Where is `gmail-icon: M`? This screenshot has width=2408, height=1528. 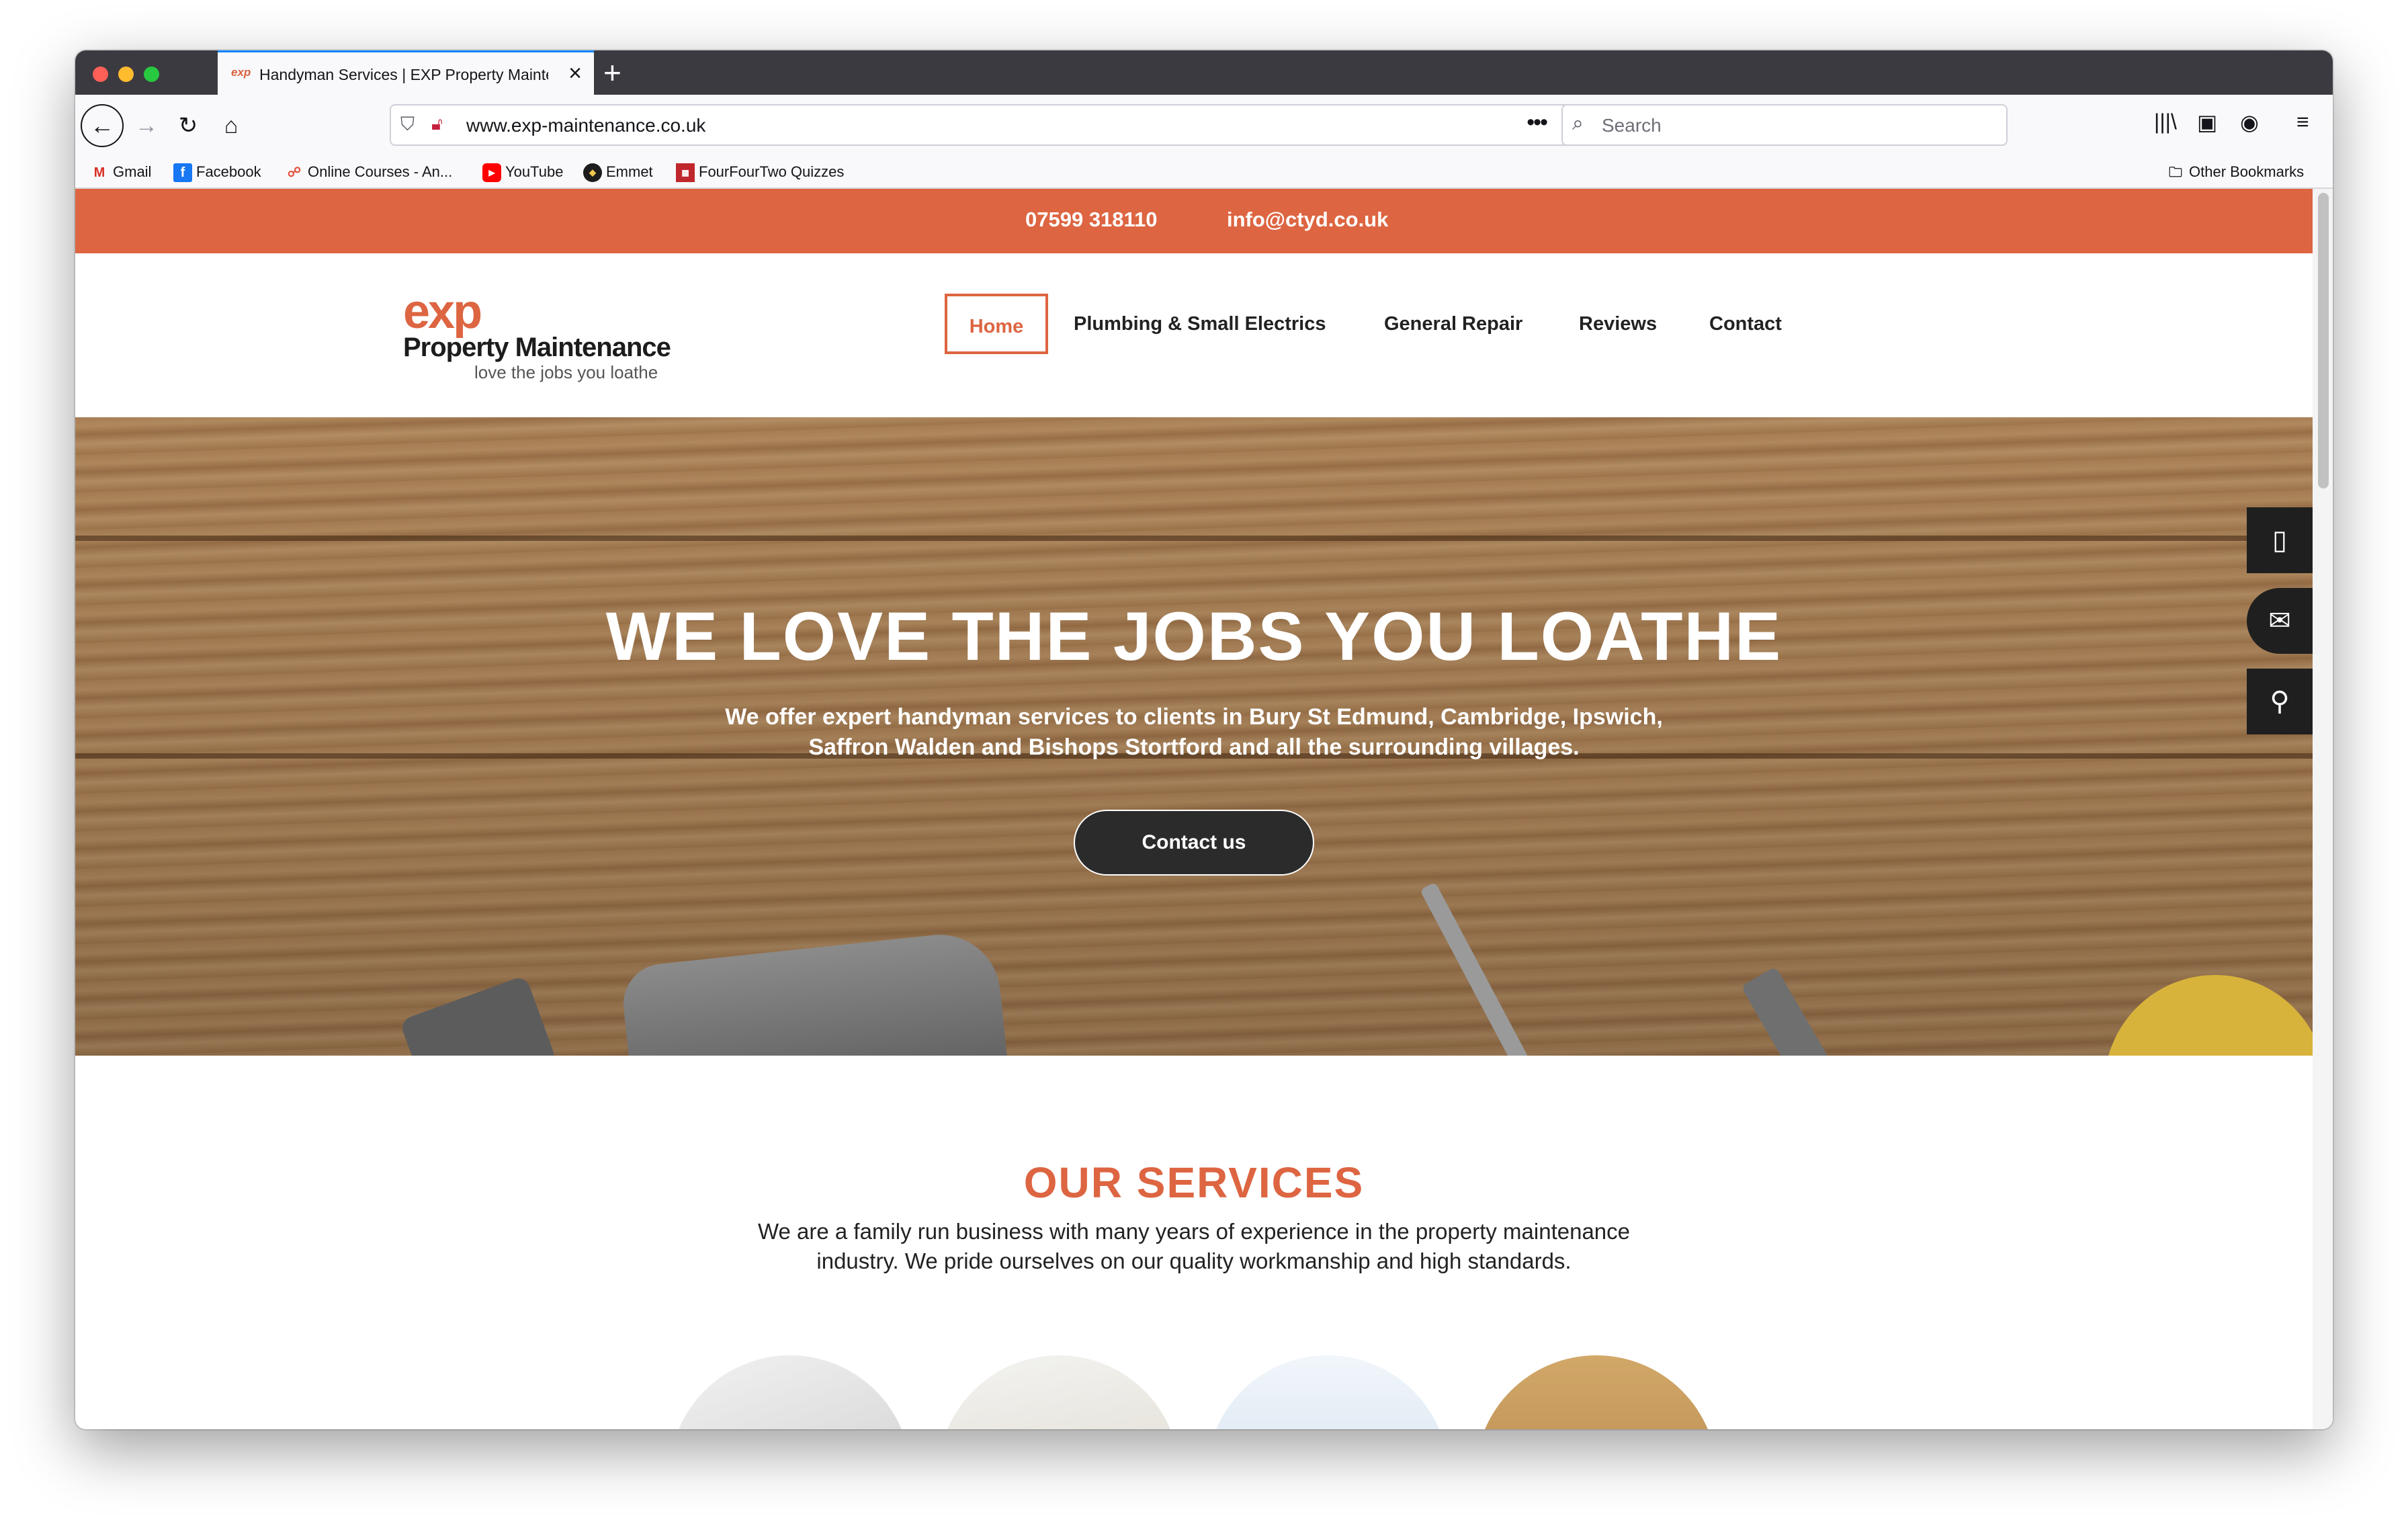
gmail-icon: M is located at coordinates (99, 173).